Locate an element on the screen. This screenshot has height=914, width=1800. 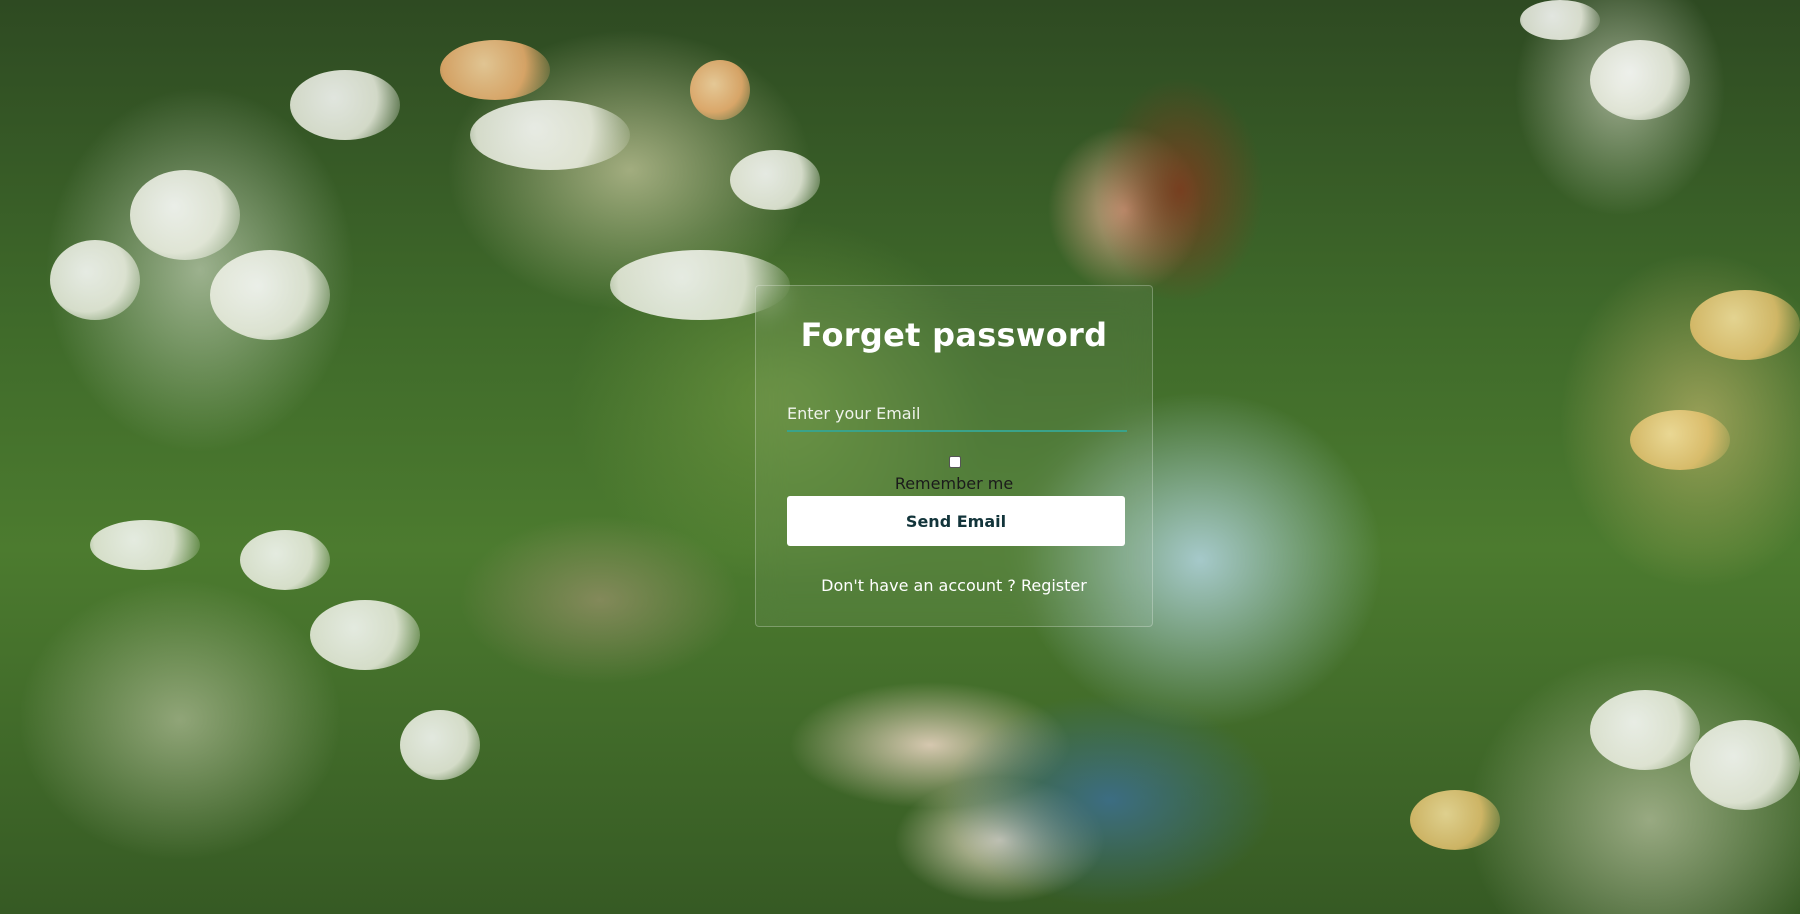
form-title: Forget password is located at coordinates (954, 335).